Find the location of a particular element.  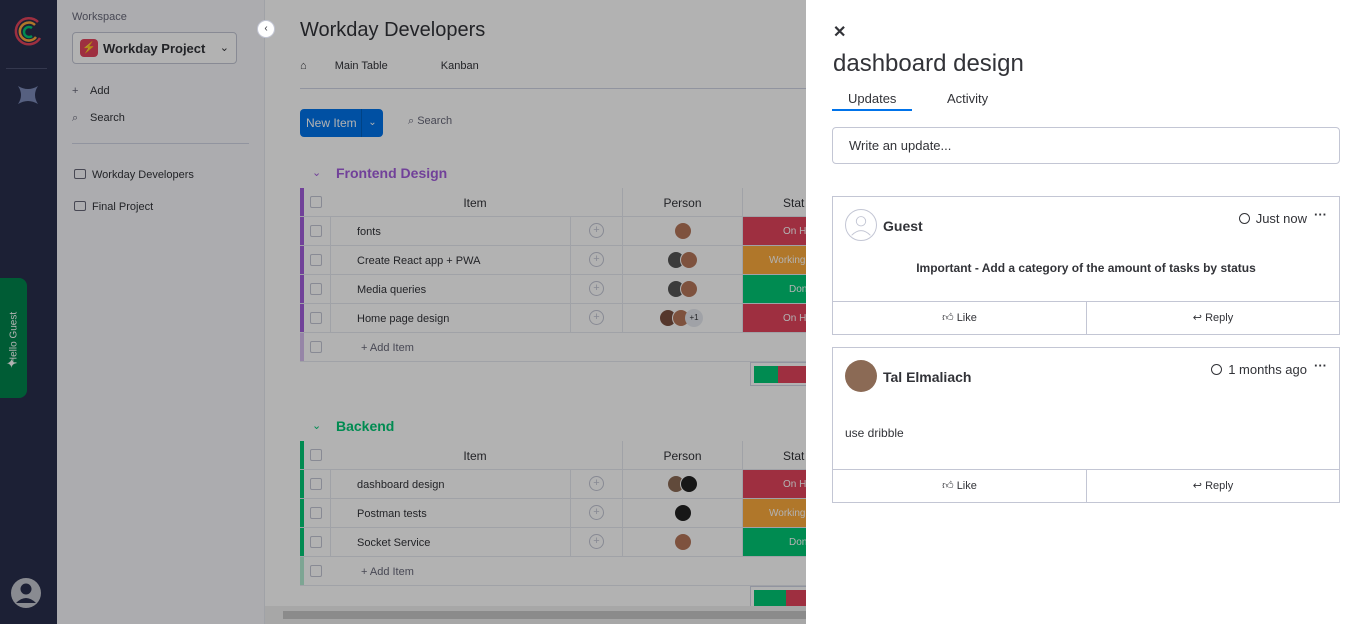

update-time-label: 1 months ago is located at coordinates (1267, 369).